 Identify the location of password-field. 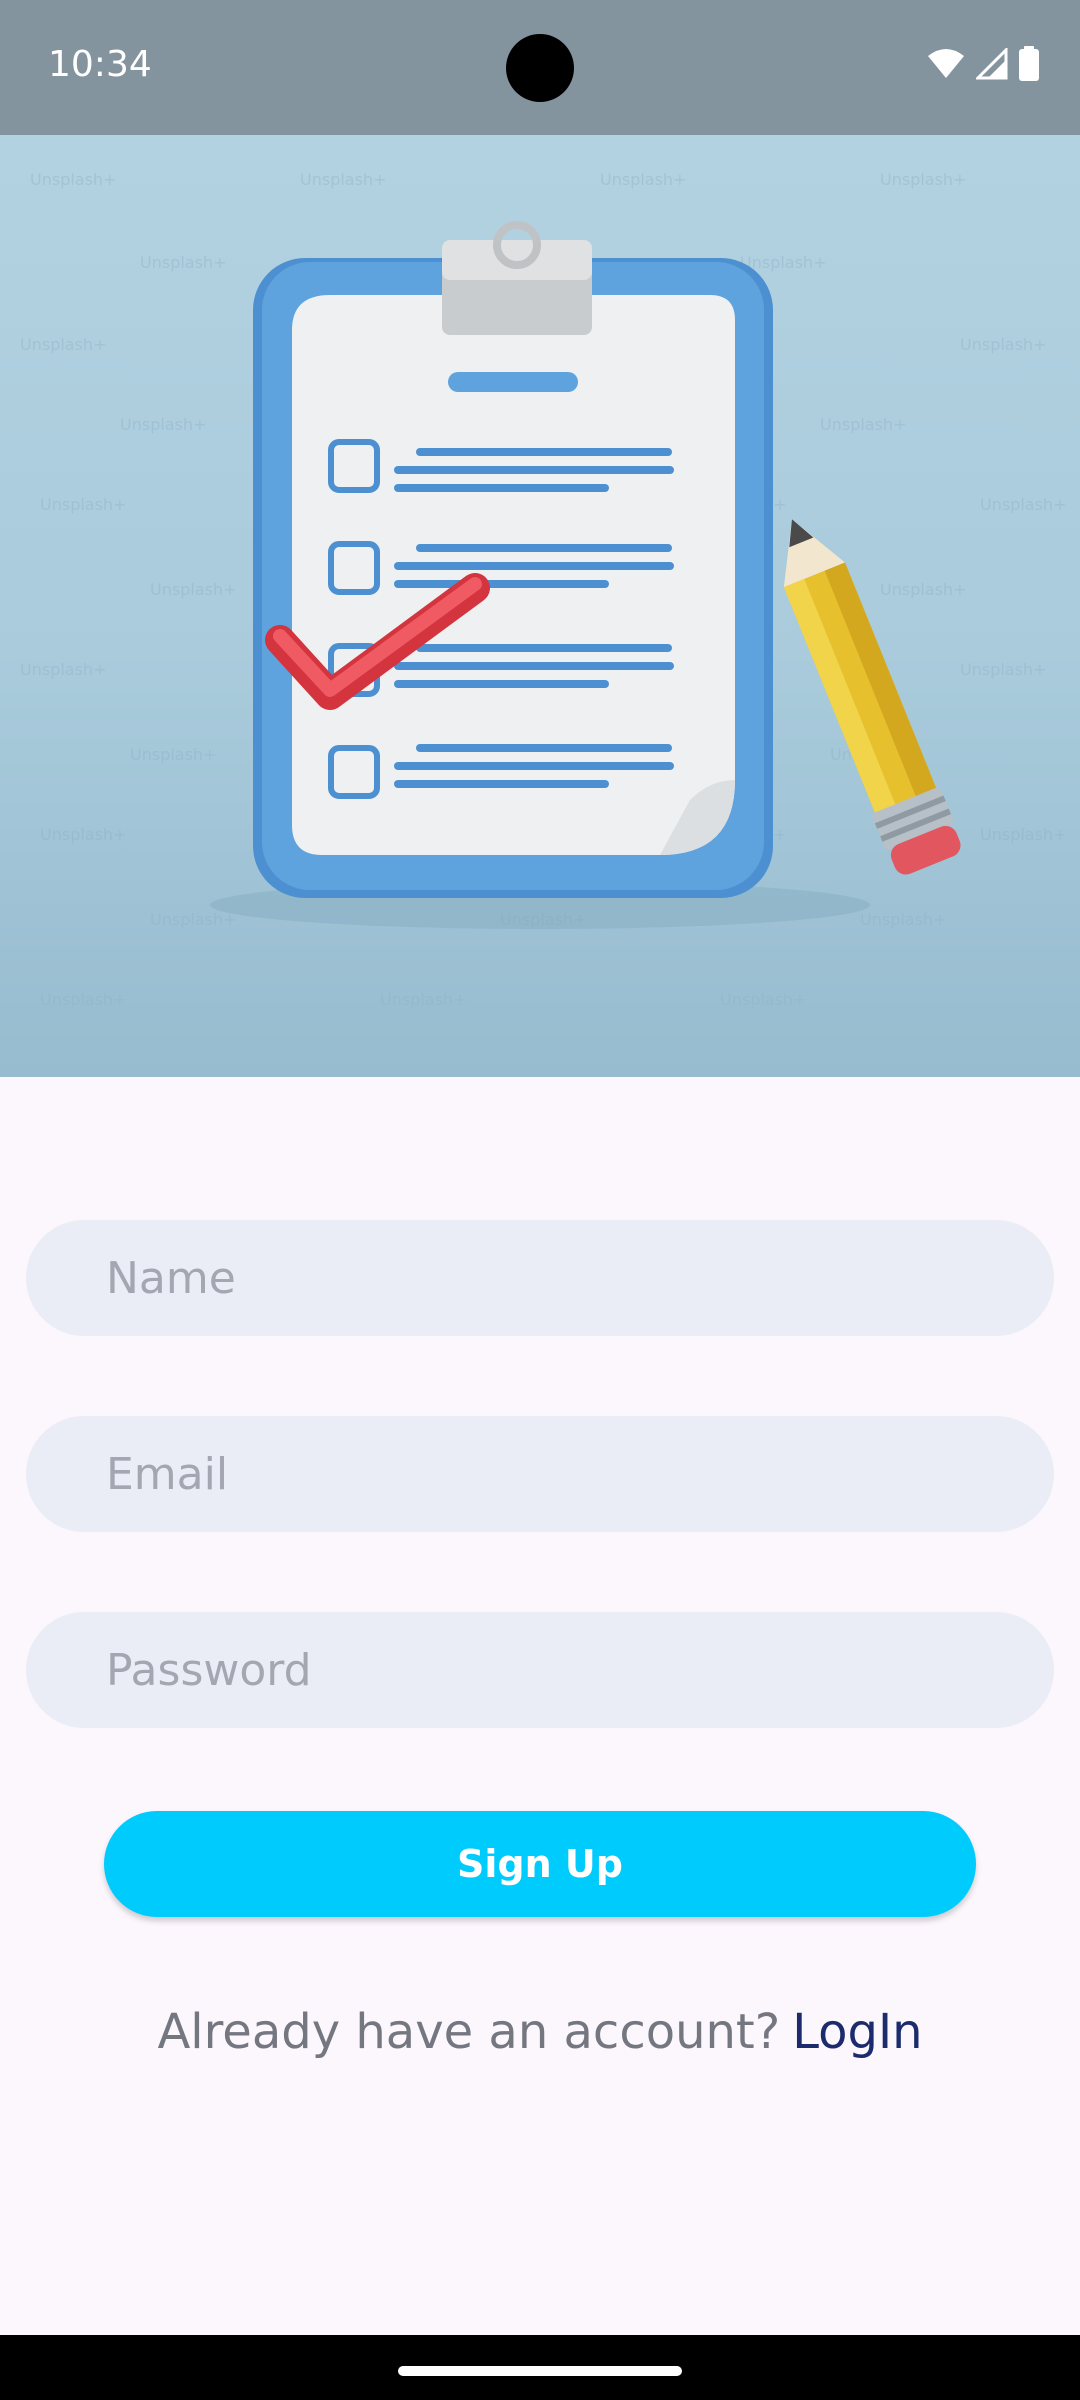
(540, 1670).